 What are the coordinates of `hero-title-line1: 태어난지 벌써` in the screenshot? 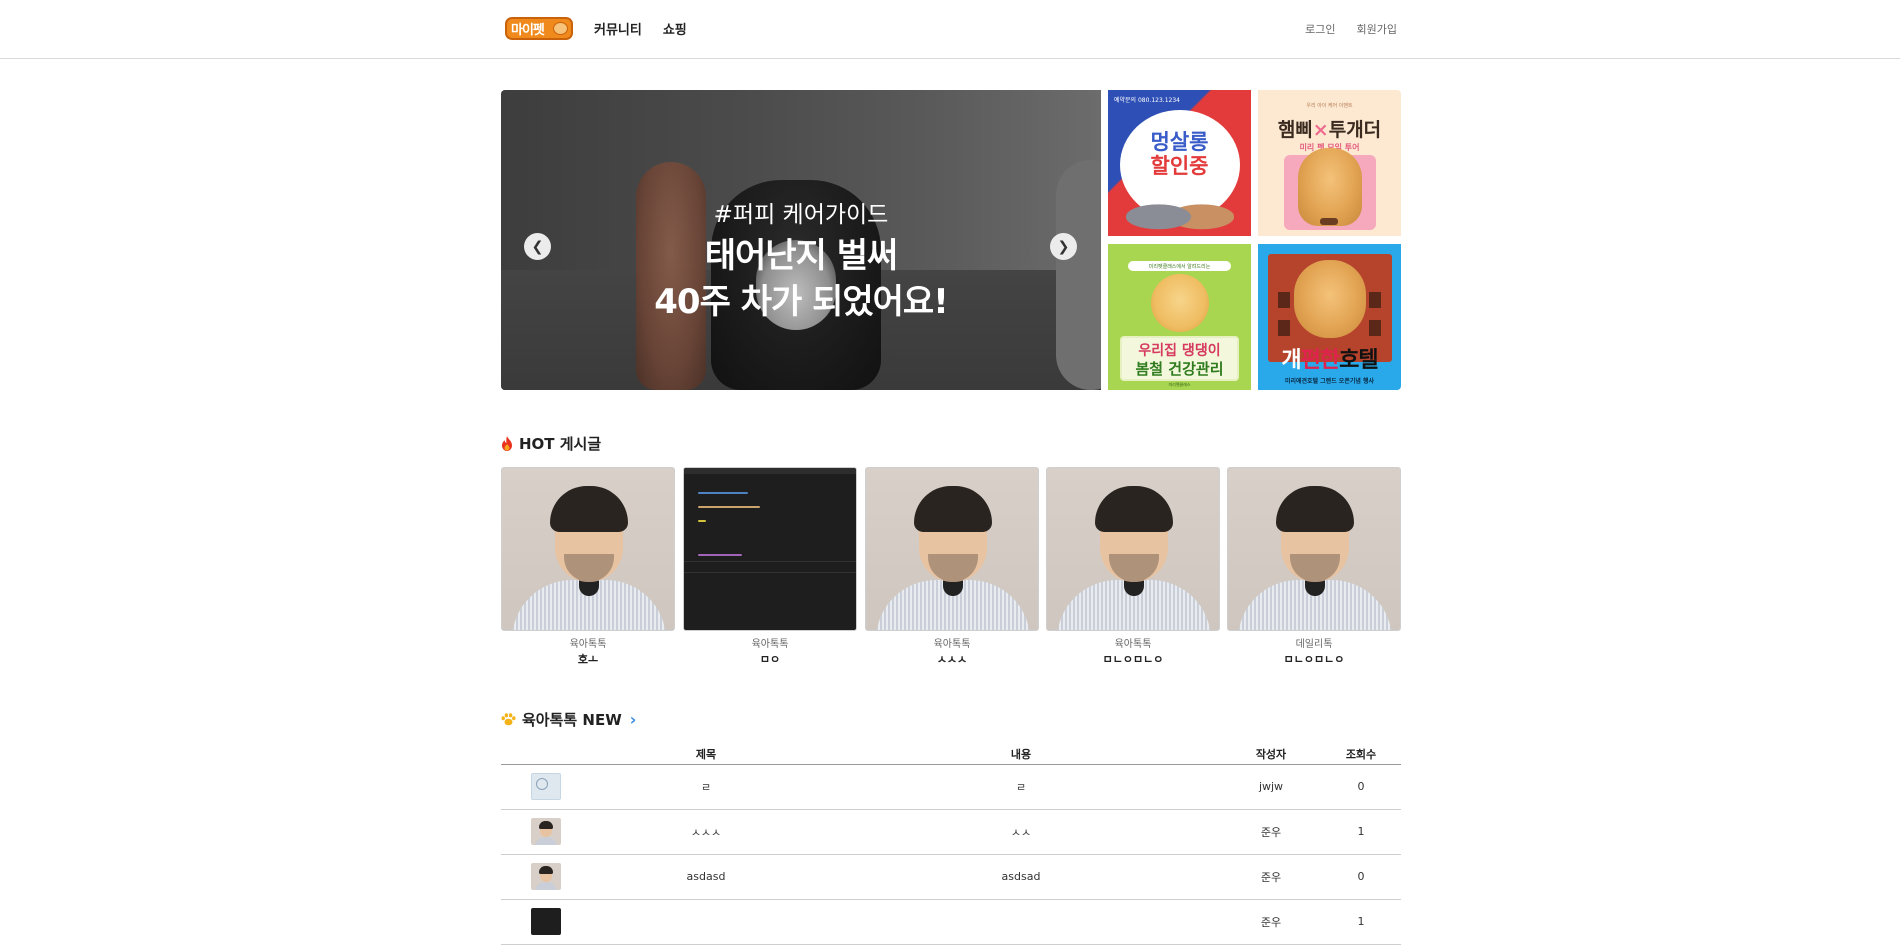 It's located at (801, 256).